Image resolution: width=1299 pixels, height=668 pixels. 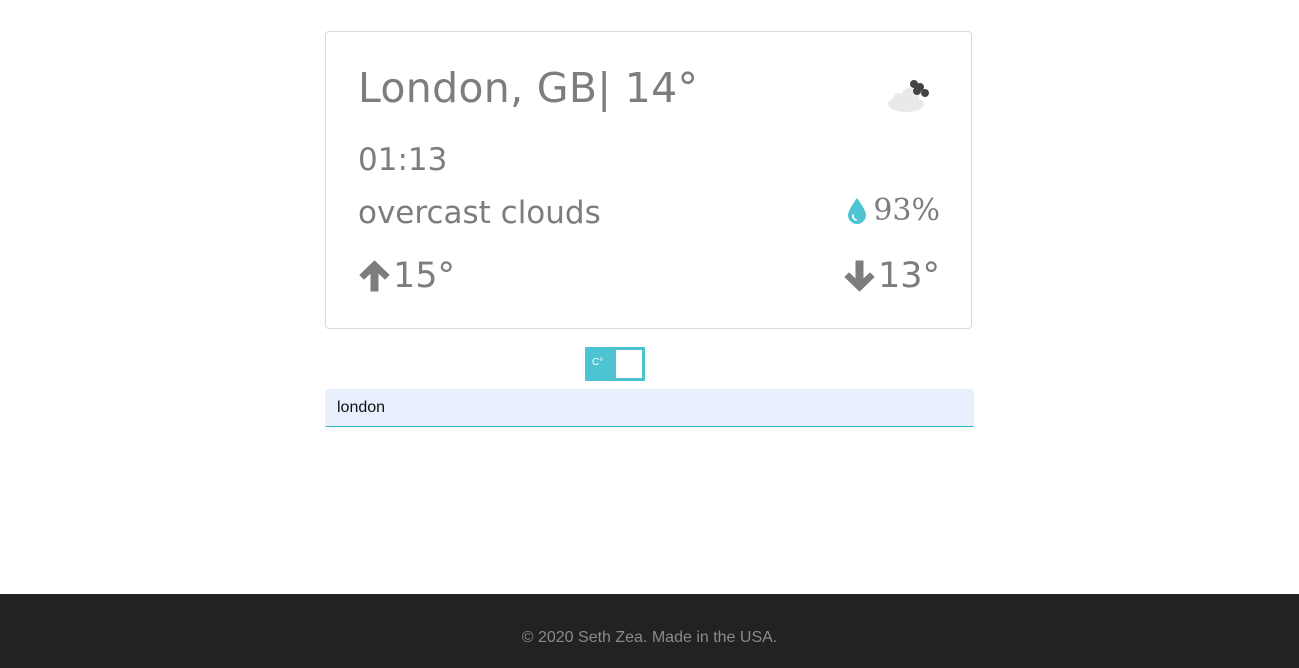 I want to click on location-temperature-heading: London, GB| 14°, so click(x=528, y=88).